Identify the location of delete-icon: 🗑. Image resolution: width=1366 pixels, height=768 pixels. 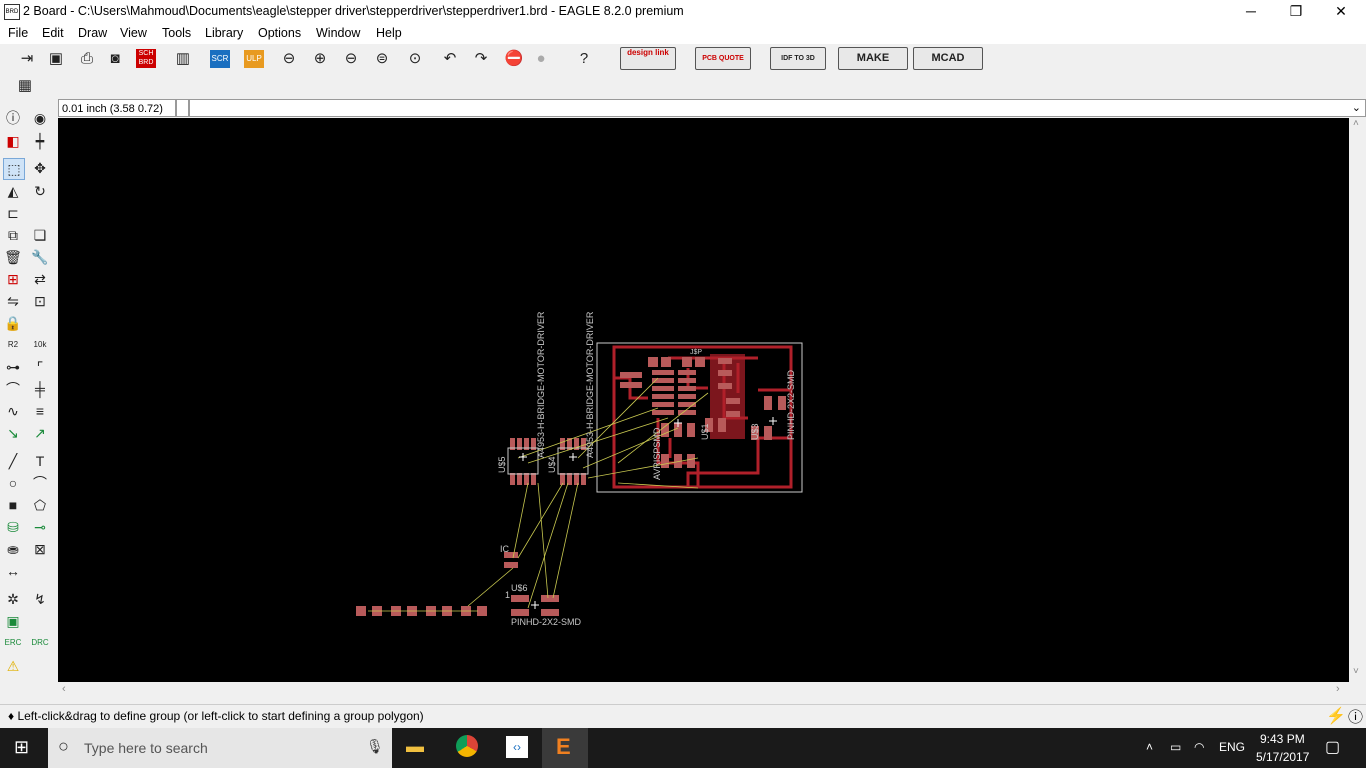
(13, 257).